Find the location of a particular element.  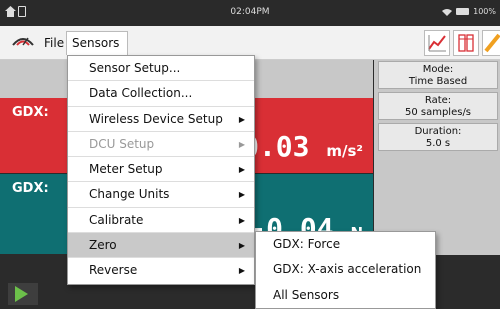

submenu-item-force: GDX: Force is located at coordinates (345, 244).